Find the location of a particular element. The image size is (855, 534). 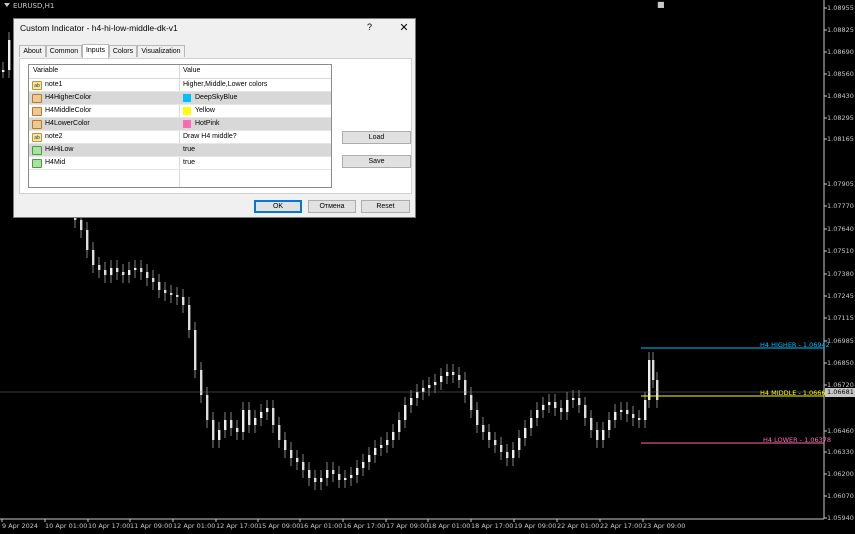

input-value: Yellow is located at coordinates (205, 110).